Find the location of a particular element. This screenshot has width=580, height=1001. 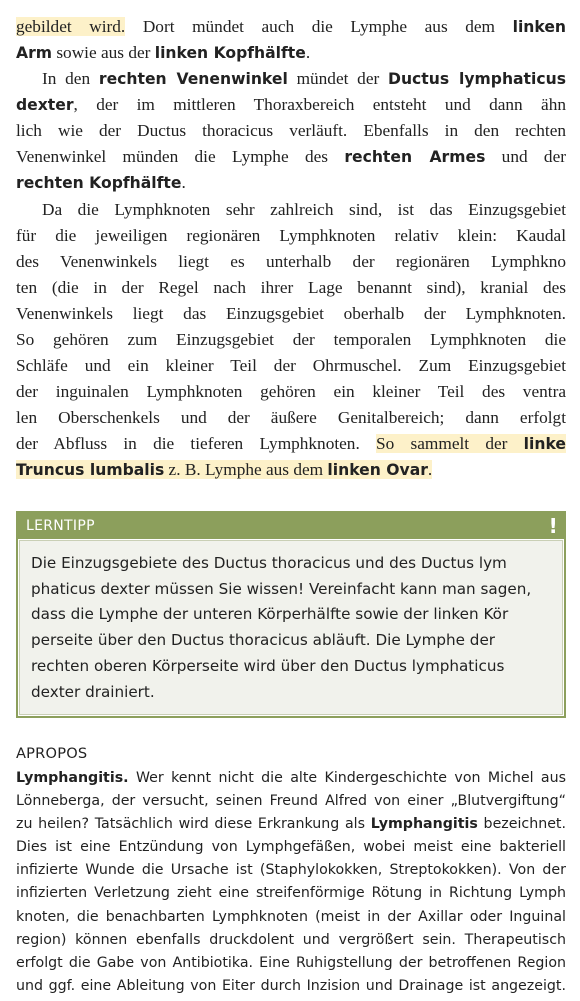

text: mündet der is located at coordinates (338, 78).